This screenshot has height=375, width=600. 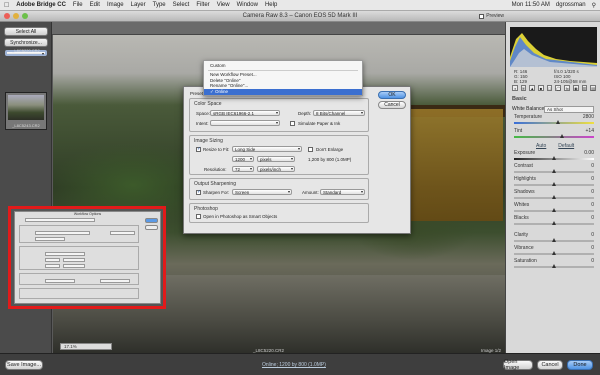 What do you see at coordinates (202, 5) in the screenshot?
I see `menu-filter: Filter` at bounding box center [202, 5].